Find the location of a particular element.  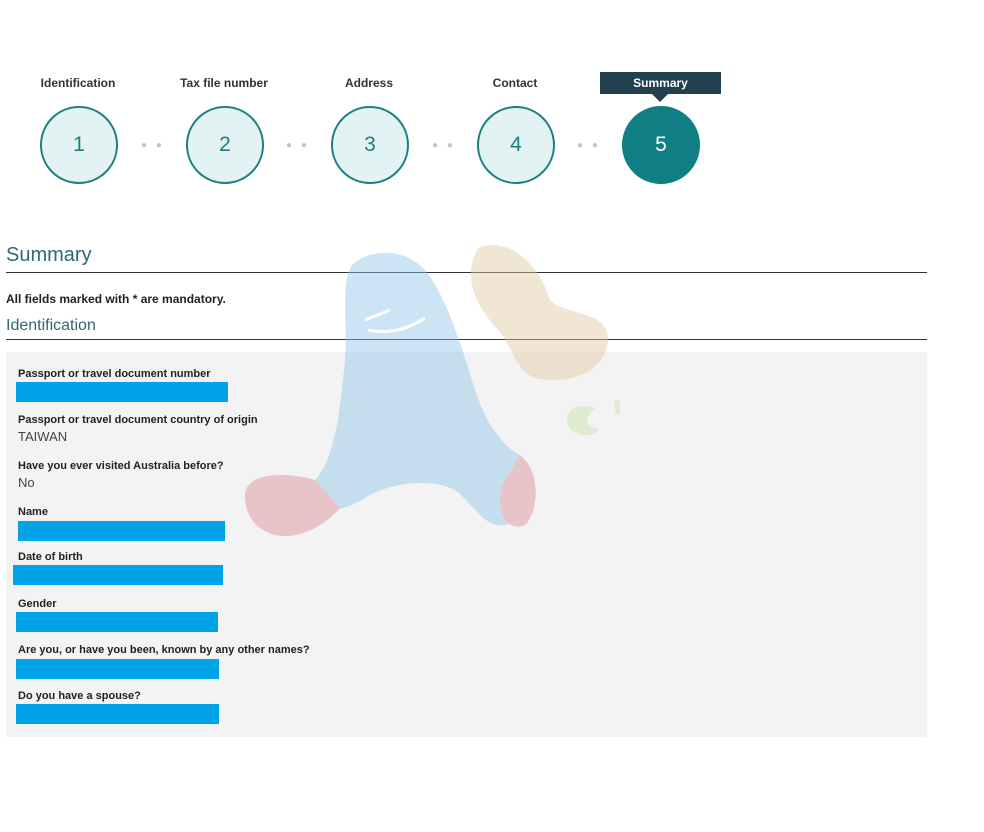

step-4-circle: 4 is located at coordinates (516, 145).